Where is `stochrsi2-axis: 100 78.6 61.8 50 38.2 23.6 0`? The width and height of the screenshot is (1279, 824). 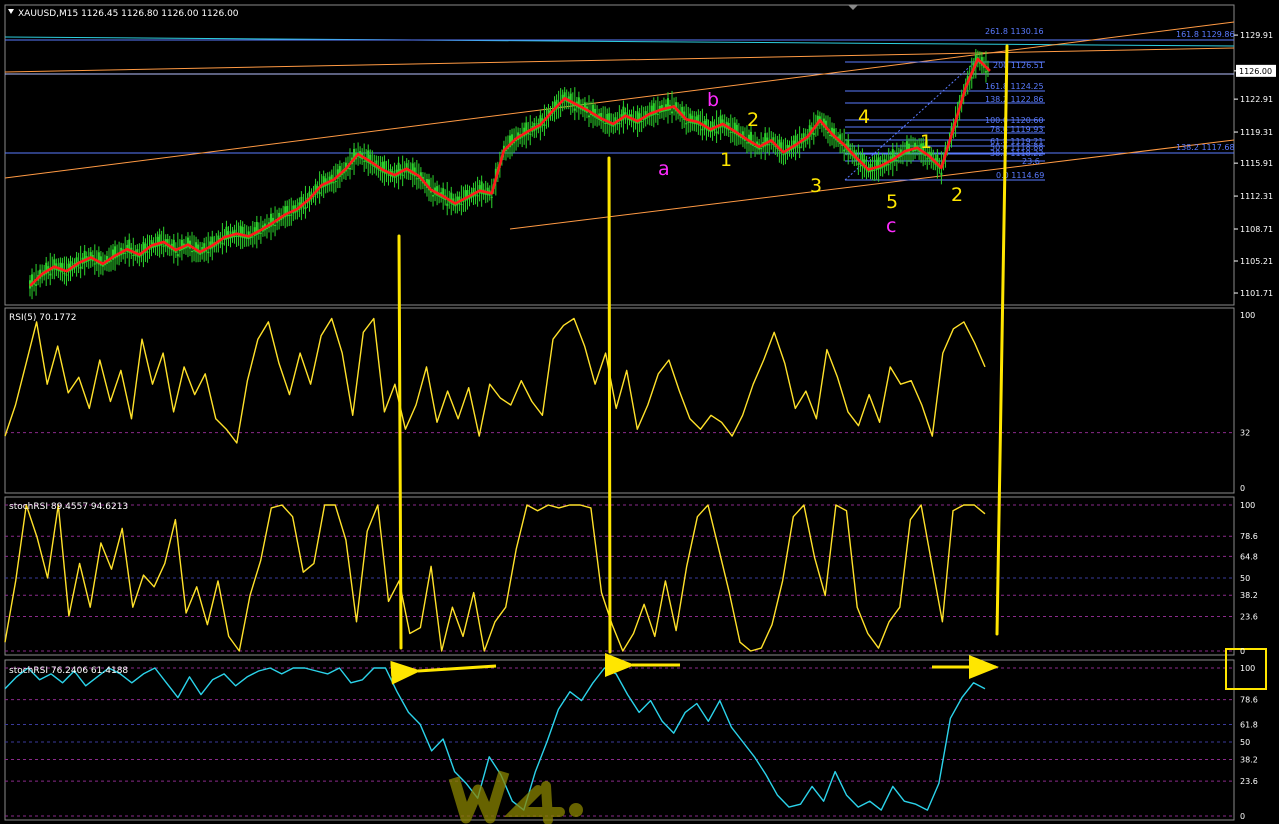
stochrsi2-axis: 100 78.6 61.8 50 38.2 23.6 0 is located at coordinates (1249, 742).